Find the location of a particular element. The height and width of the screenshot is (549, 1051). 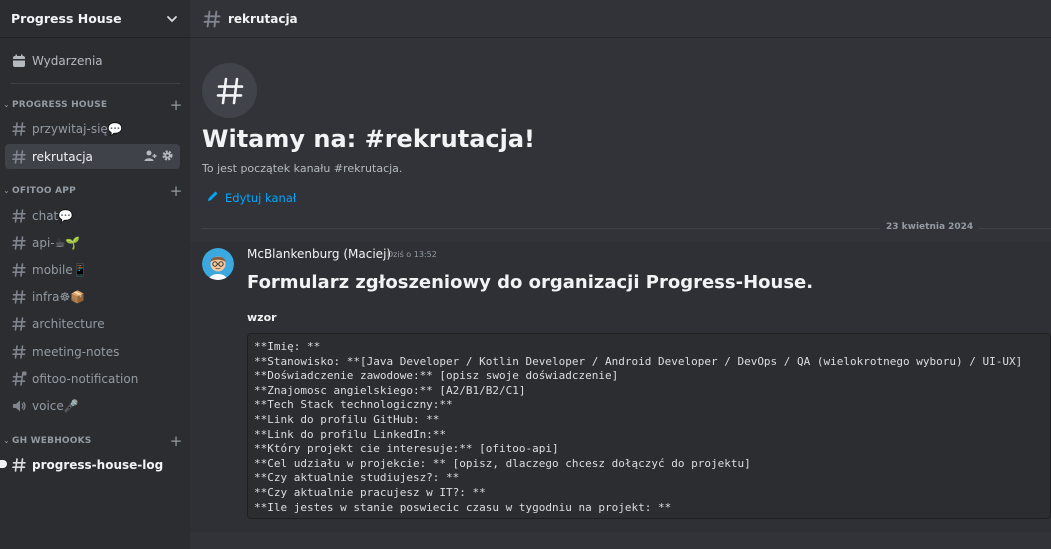

channel-progress-house-log: progress-house-log is located at coordinates (90, 464).